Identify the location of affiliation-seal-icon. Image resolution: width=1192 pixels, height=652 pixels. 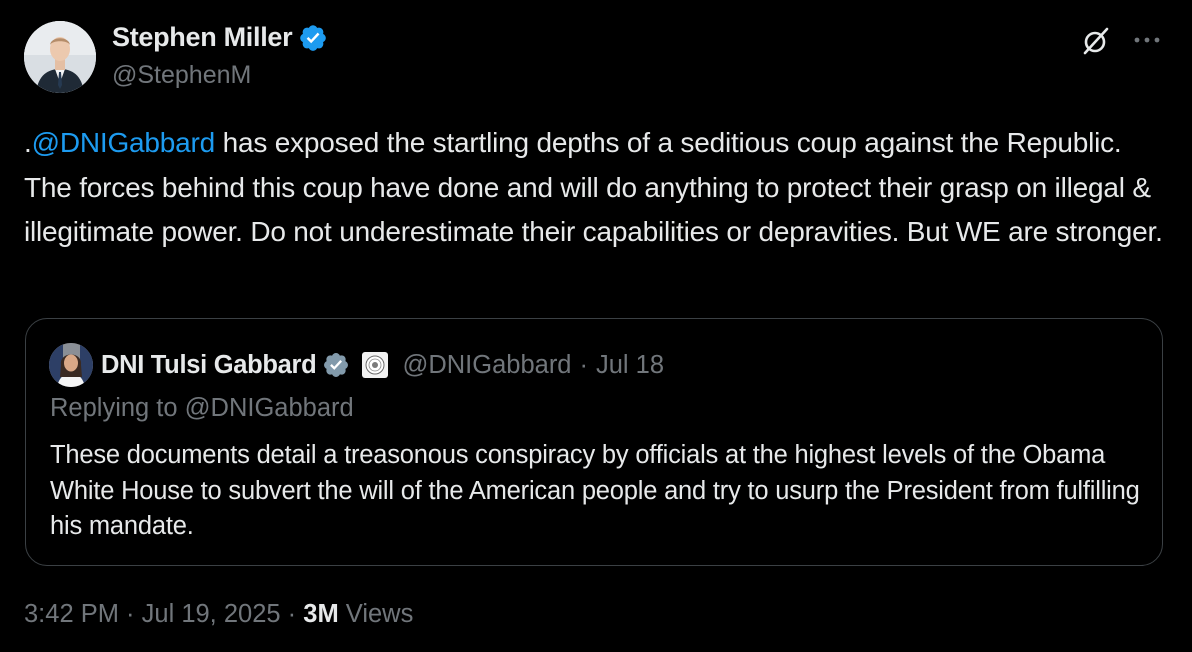
(375, 365).